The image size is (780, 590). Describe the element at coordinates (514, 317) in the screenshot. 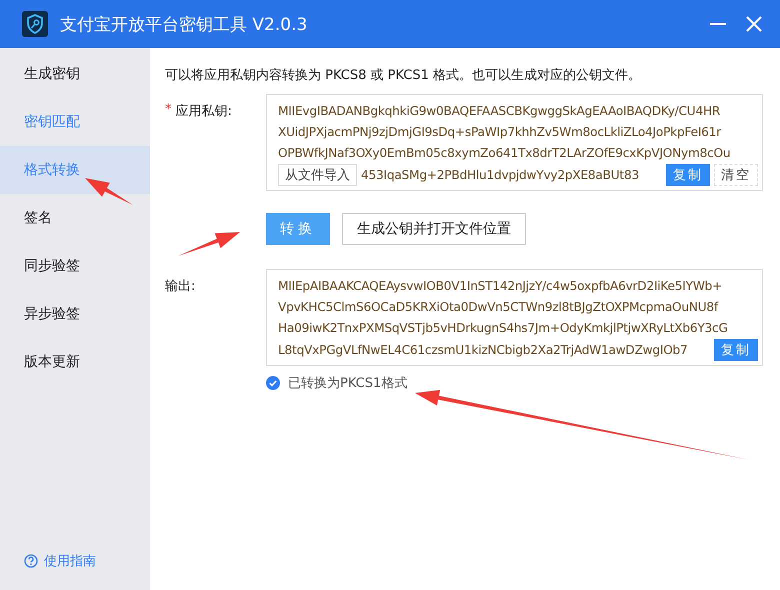

I see `output-field` at that location.